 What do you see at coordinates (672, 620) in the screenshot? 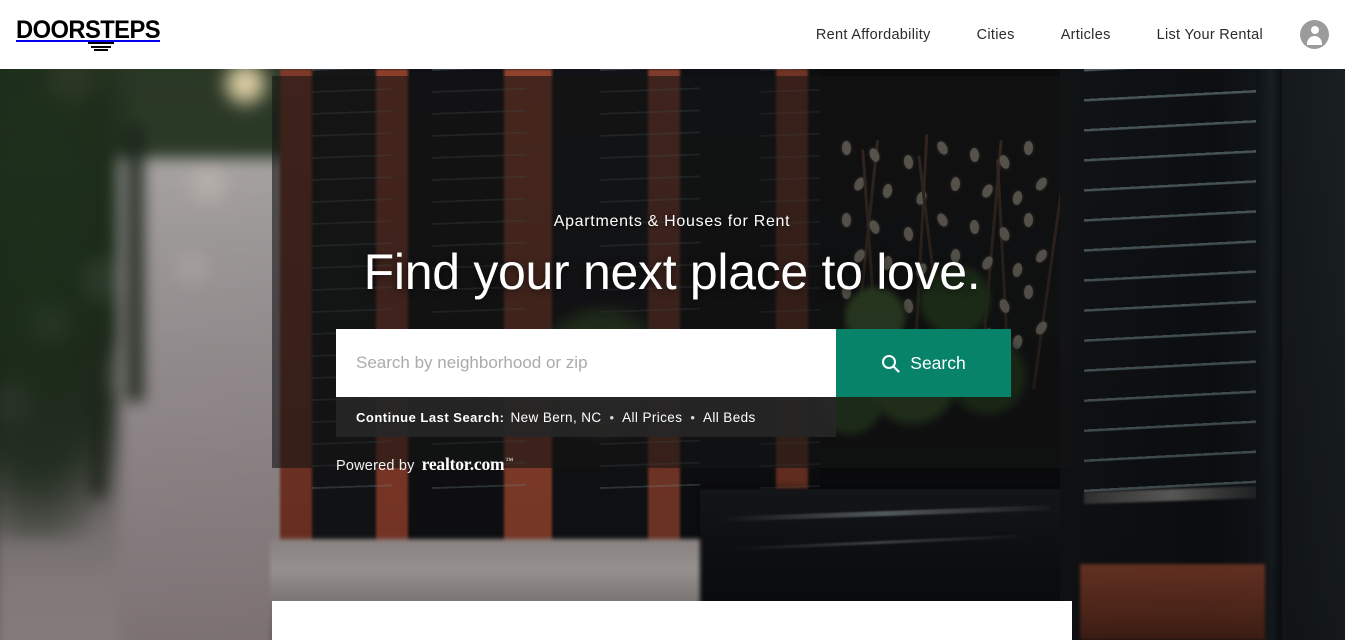
I see `next-section-card` at bounding box center [672, 620].